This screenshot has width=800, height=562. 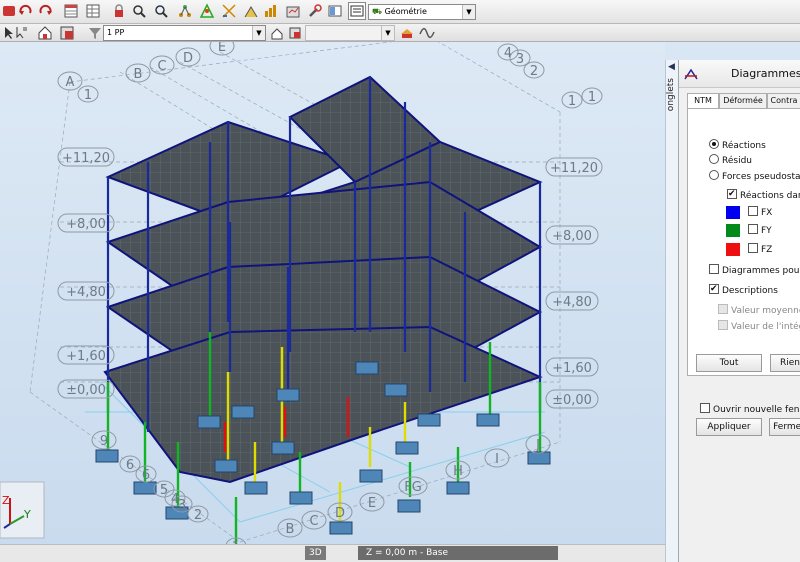 What do you see at coordinates (207, 11) in the screenshot?
I see `model-icon` at bounding box center [207, 11].